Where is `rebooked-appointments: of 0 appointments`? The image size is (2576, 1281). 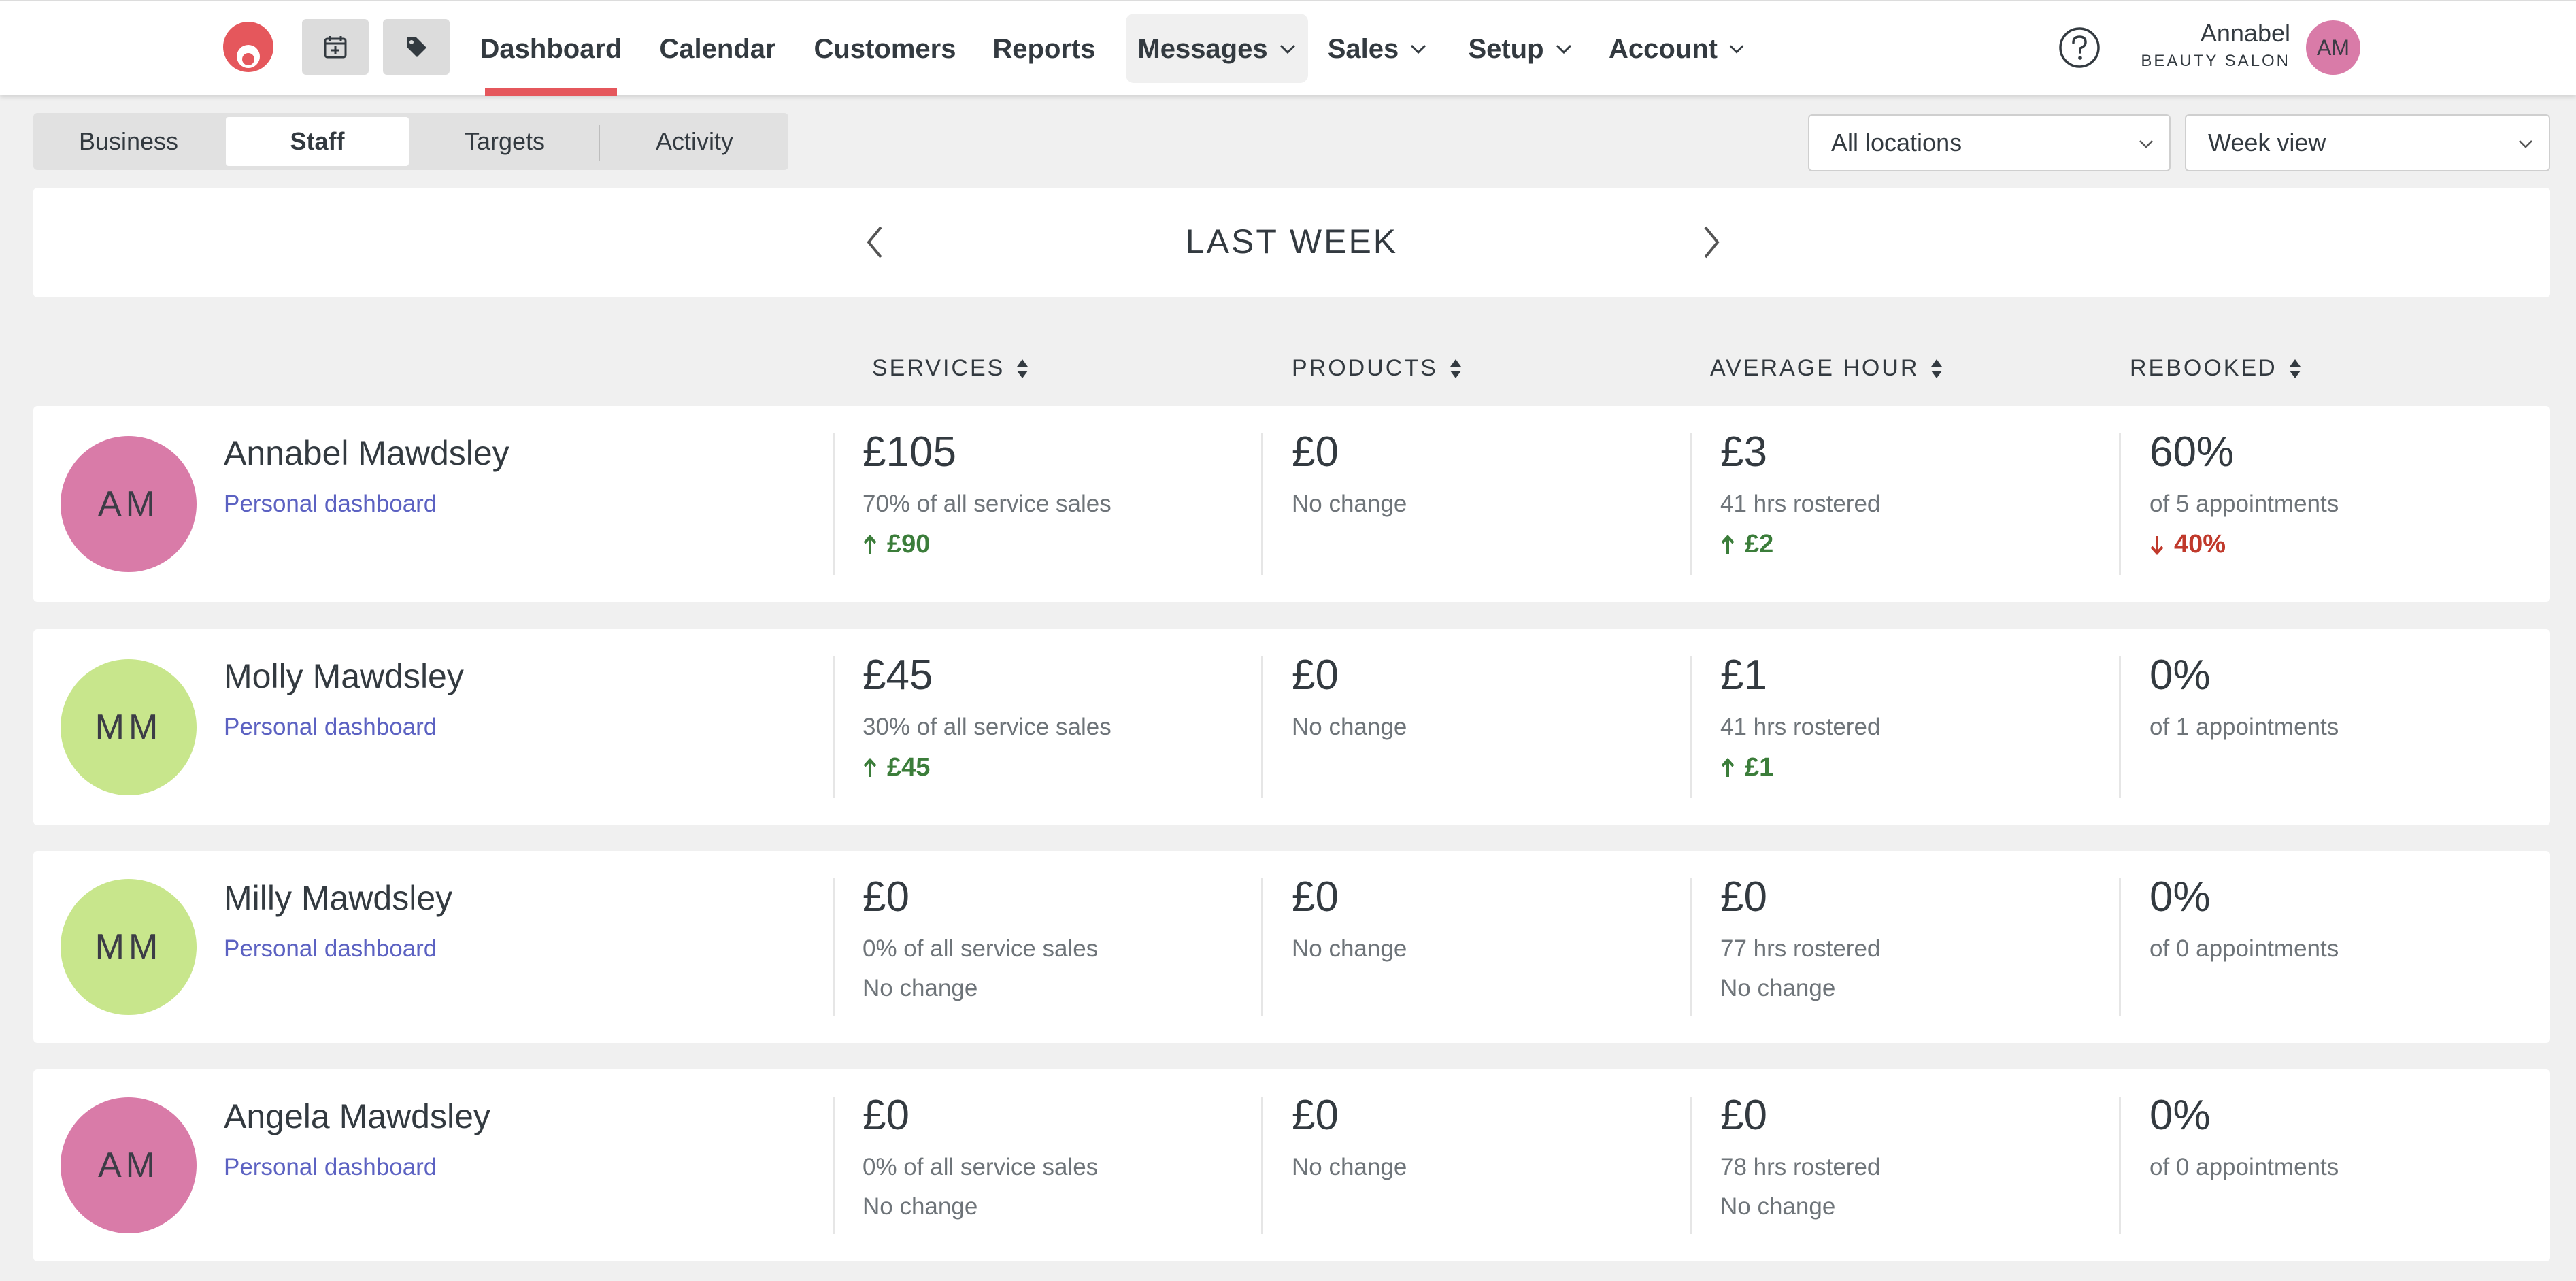
rebooked-appointments: of 0 appointments is located at coordinates (2244, 1167).